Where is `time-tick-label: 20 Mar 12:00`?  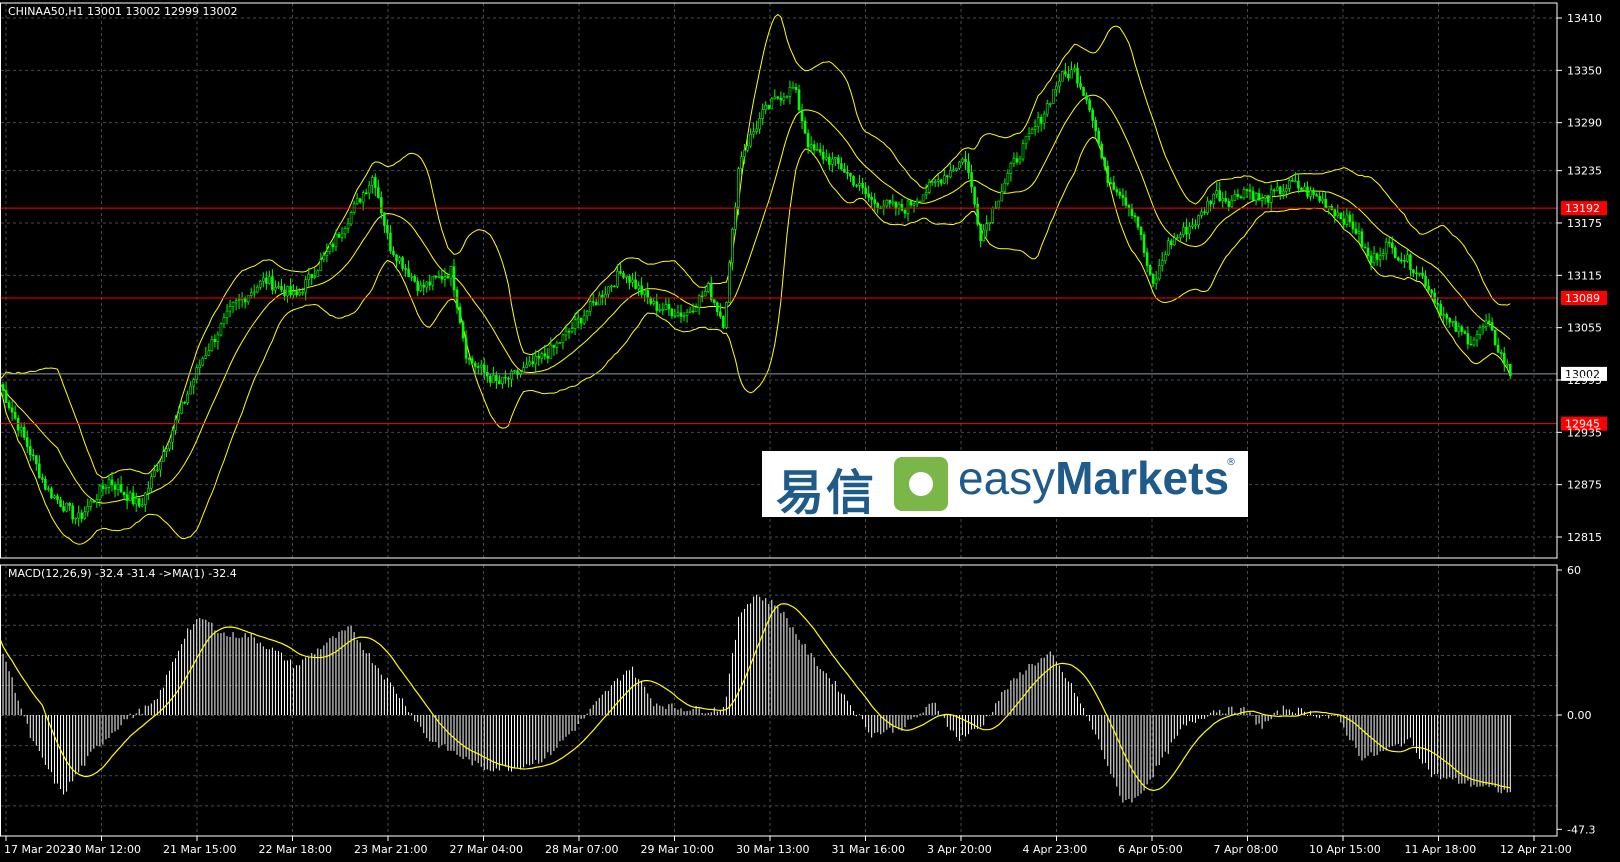 time-tick-label: 20 Mar 12:00 is located at coordinates (104, 849).